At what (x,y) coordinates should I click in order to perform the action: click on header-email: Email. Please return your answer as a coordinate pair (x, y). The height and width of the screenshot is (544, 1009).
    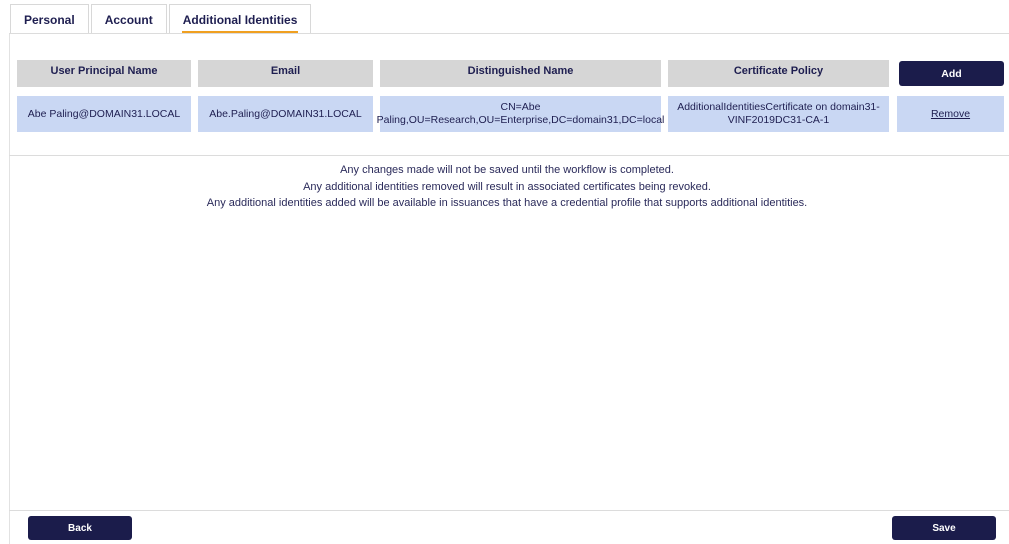
    Looking at the image, I should click on (285, 73).